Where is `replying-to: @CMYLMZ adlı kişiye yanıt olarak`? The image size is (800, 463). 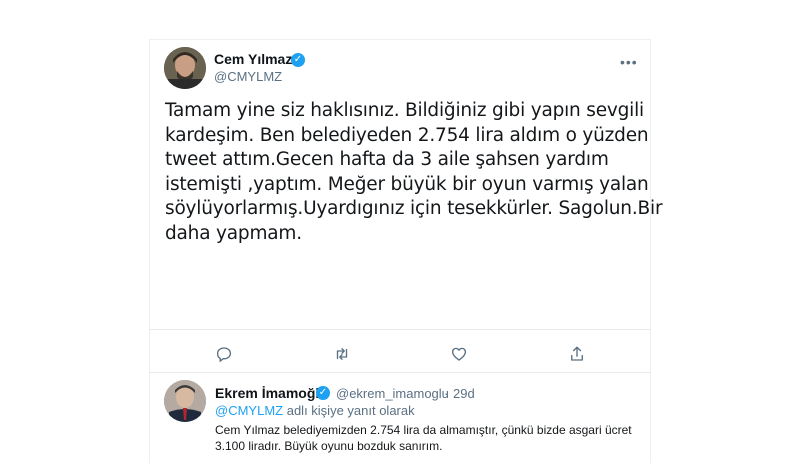
replying-to: @CMYLMZ adlı kişiye yanıt olarak is located at coordinates (315, 410).